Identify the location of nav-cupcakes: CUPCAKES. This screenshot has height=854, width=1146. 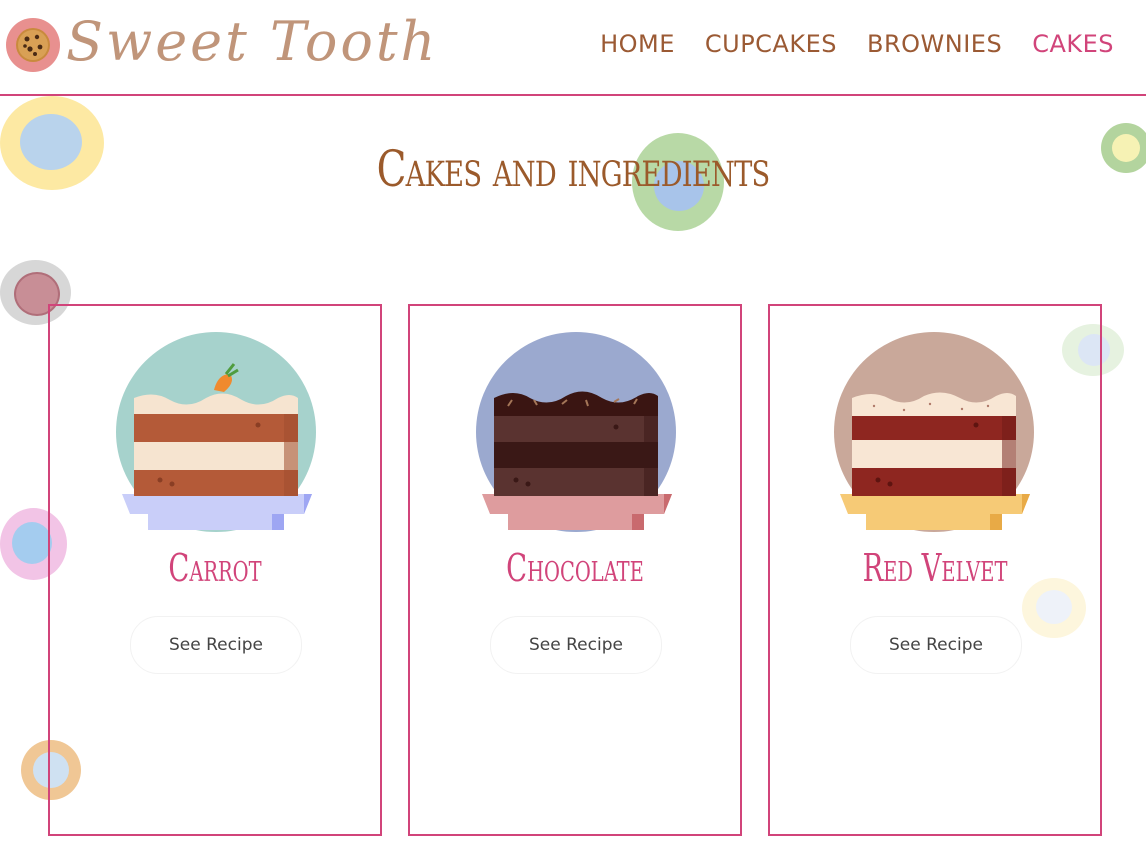
(771, 44).